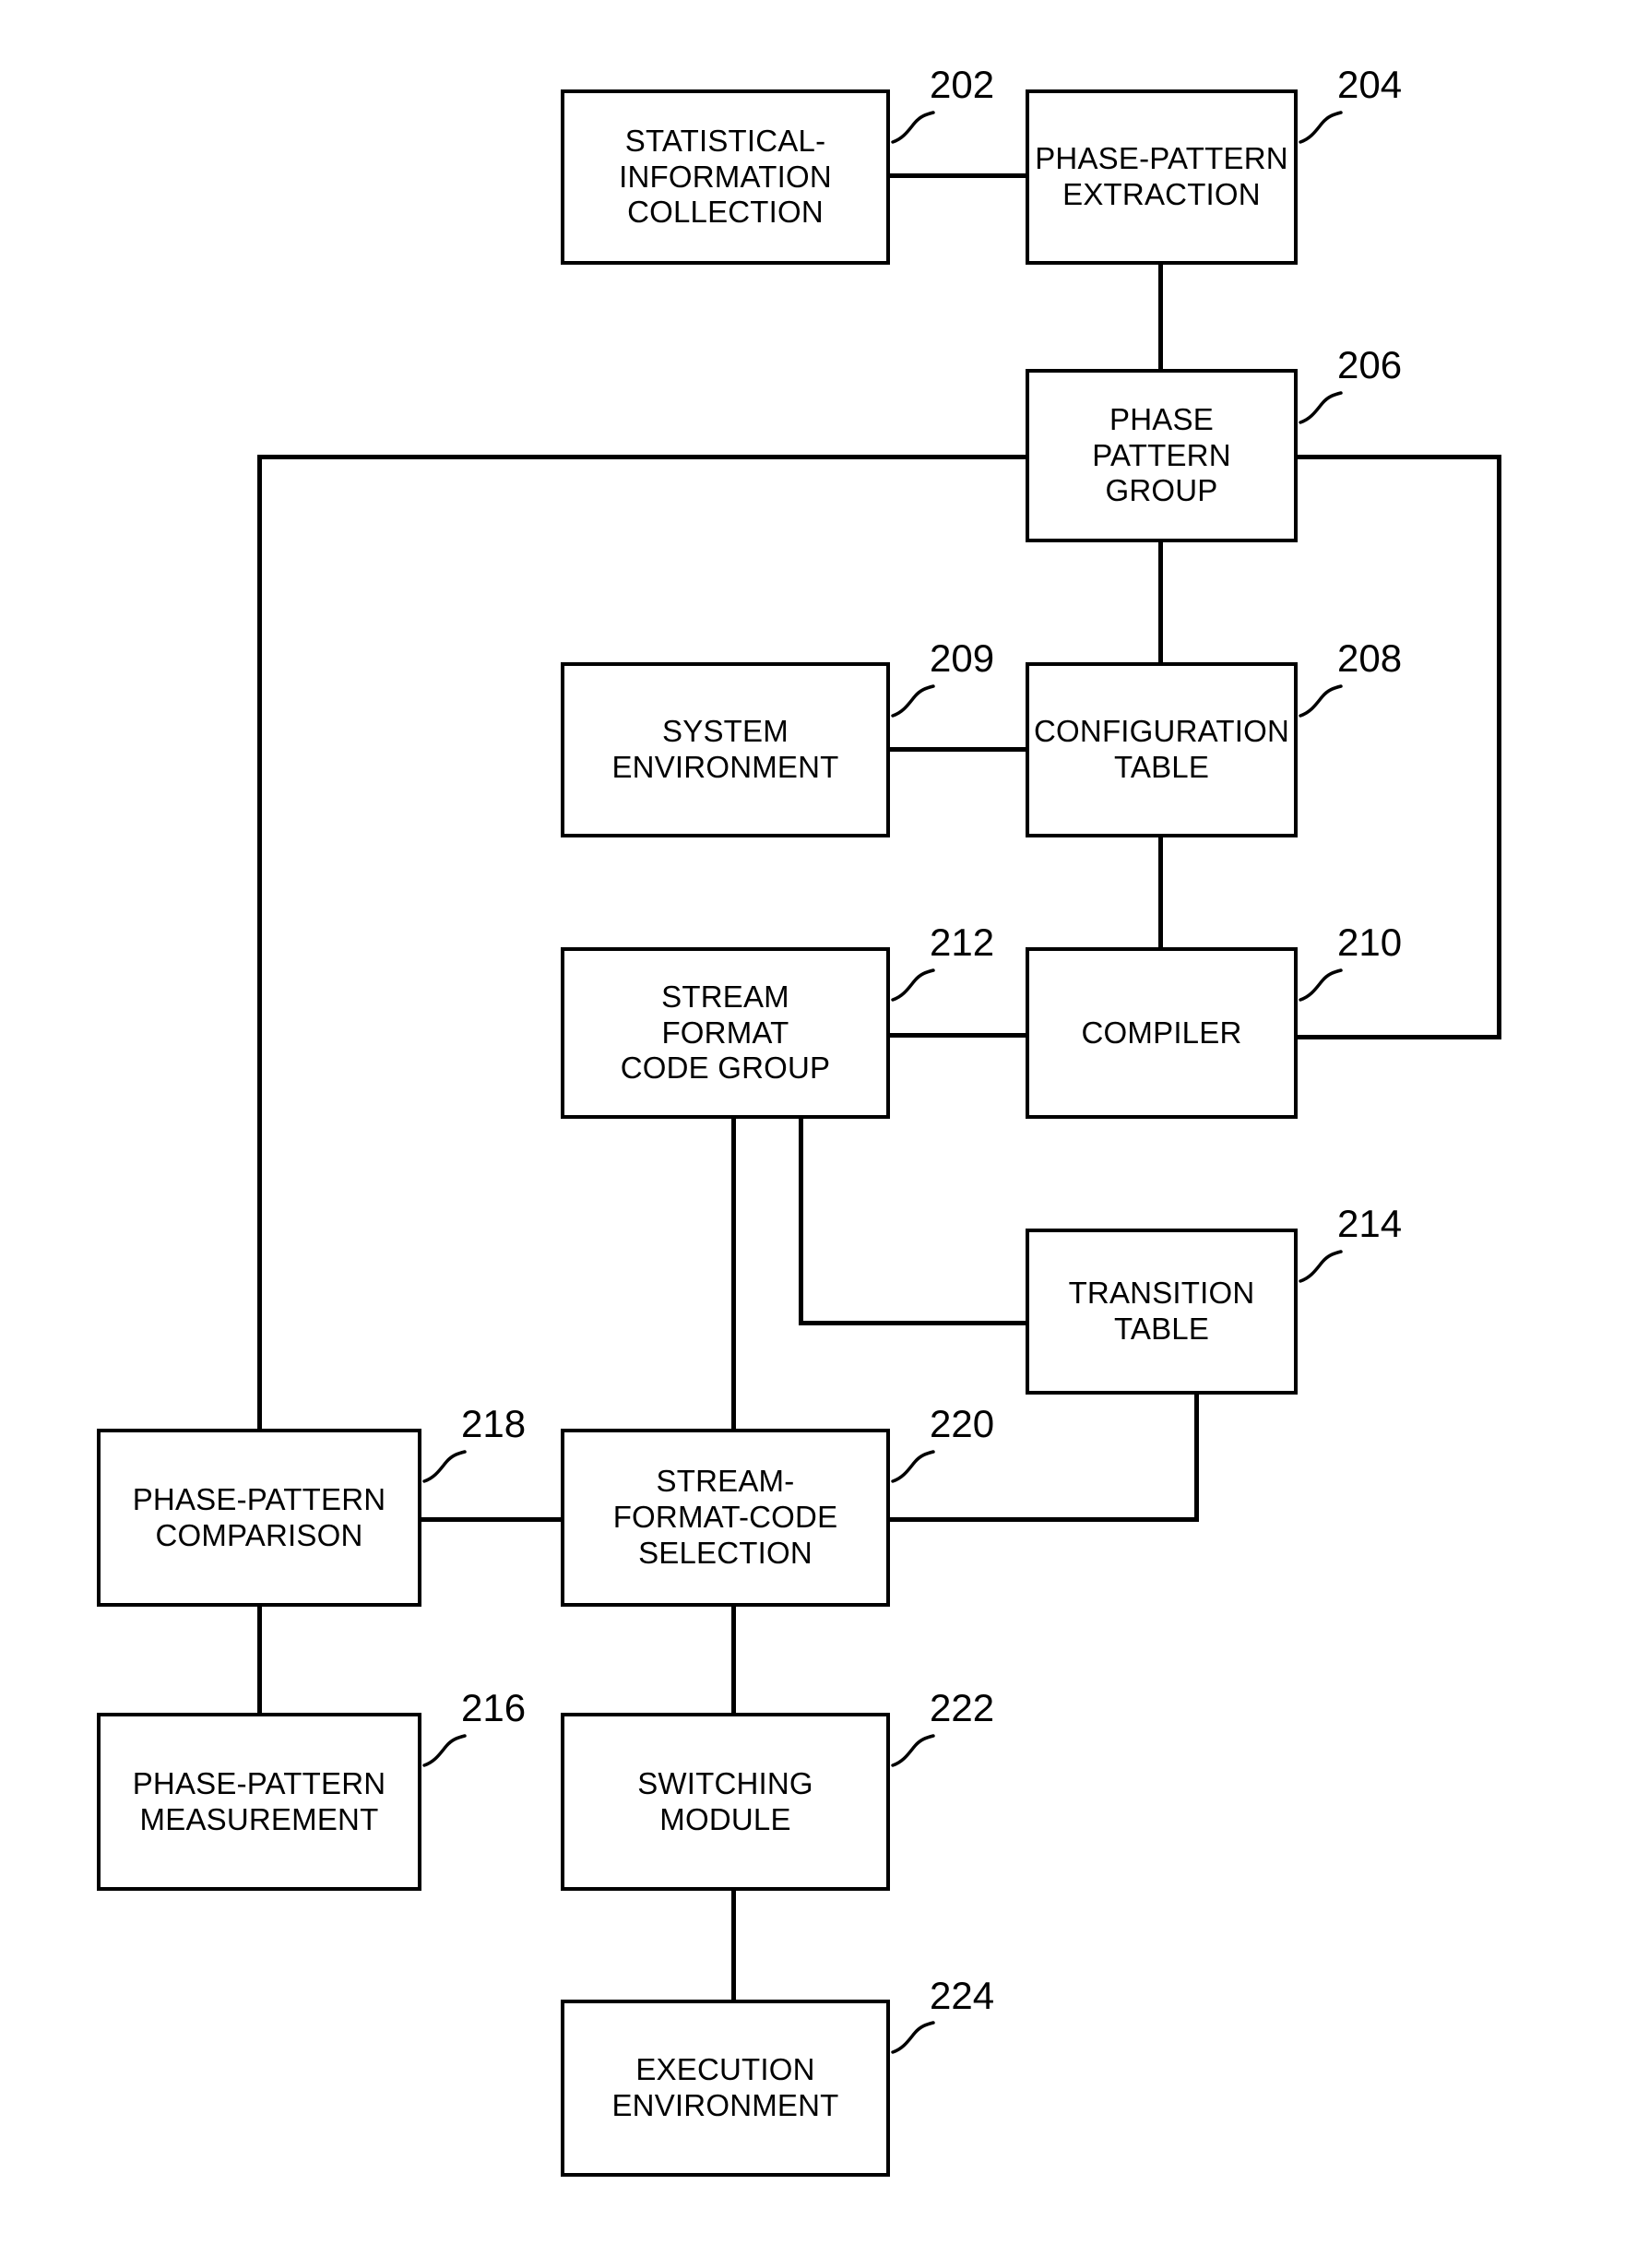 The width and height of the screenshot is (1637, 2268). I want to click on block-204-phase-pattern-extraction: PHASE-PATTERN EXTRACTION, so click(1162, 177).